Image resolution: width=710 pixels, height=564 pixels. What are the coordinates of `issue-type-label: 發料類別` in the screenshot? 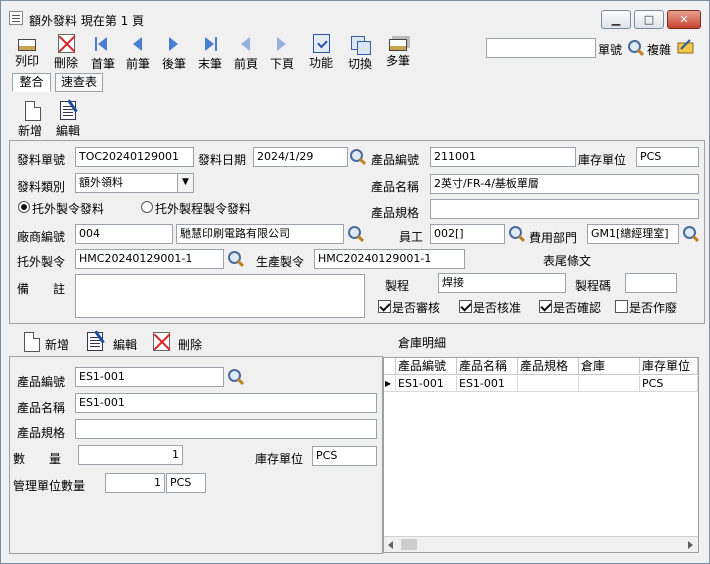 It's located at (41, 187).